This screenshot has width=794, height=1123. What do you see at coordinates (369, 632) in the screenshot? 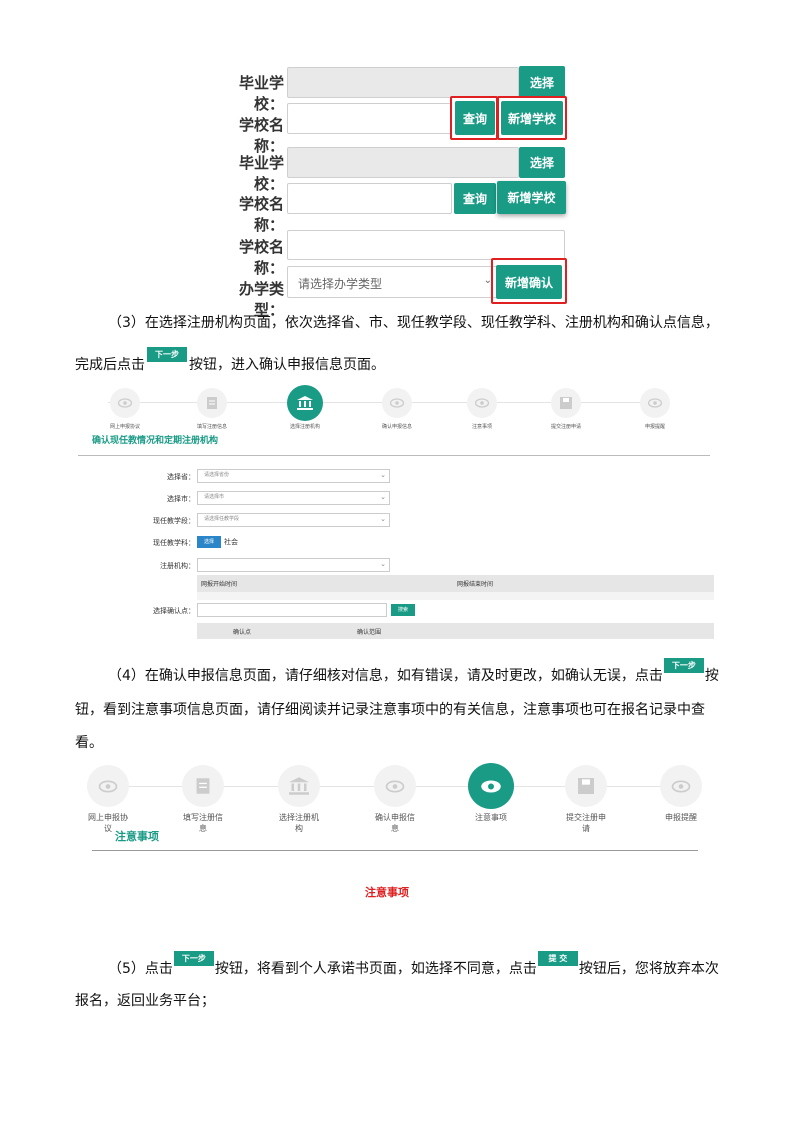
I see `col-confirm-range: 确认范围` at bounding box center [369, 632].